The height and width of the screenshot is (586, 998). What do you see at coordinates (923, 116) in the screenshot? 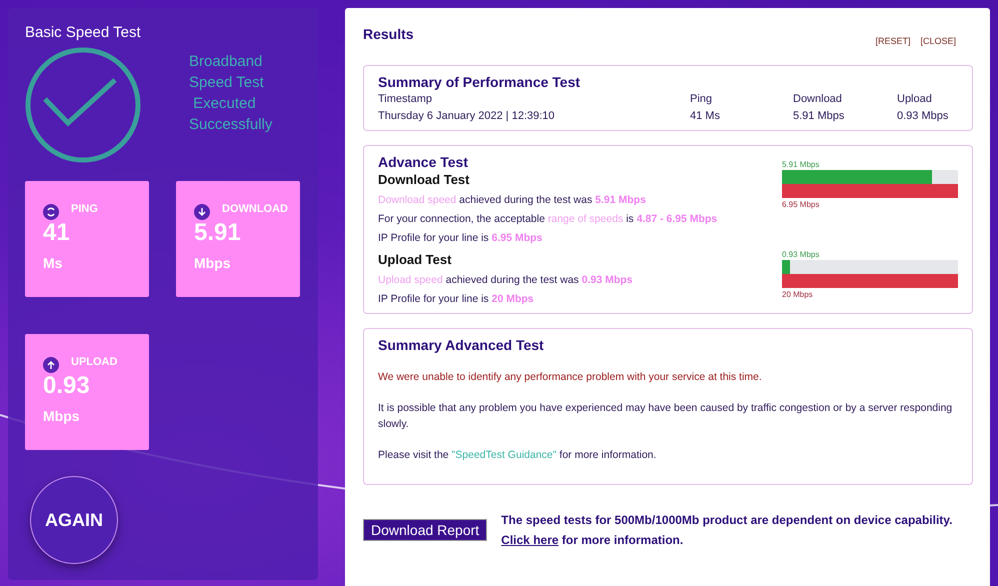
I see `table-cell-text: 0.93 Mbps` at bounding box center [923, 116].